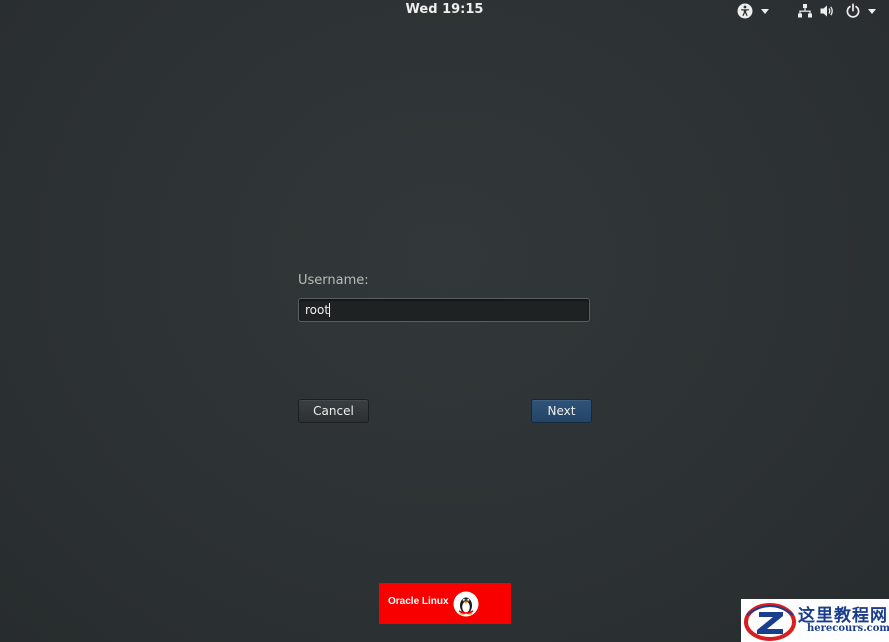 The width and height of the screenshot is (889, 642). What do you see at coordinates (466, 604) in the screenshot?
I see `tux-penguin-icon` at bounding box center [466, 604].